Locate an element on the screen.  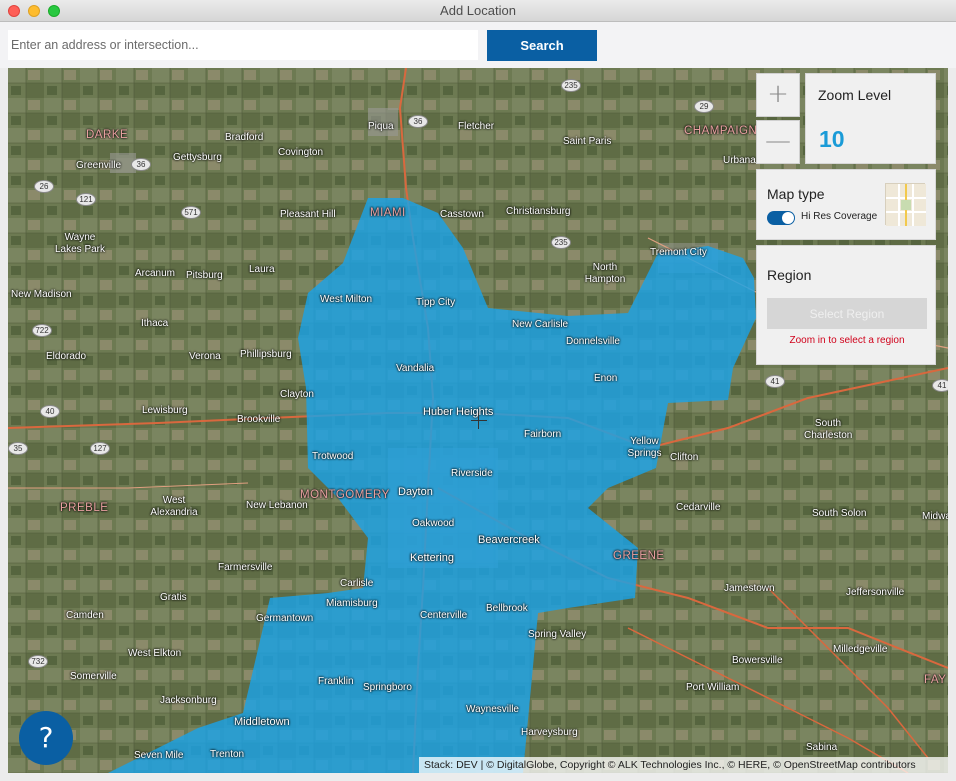
zoom-in-button: + is located at coordinates (778, 95).